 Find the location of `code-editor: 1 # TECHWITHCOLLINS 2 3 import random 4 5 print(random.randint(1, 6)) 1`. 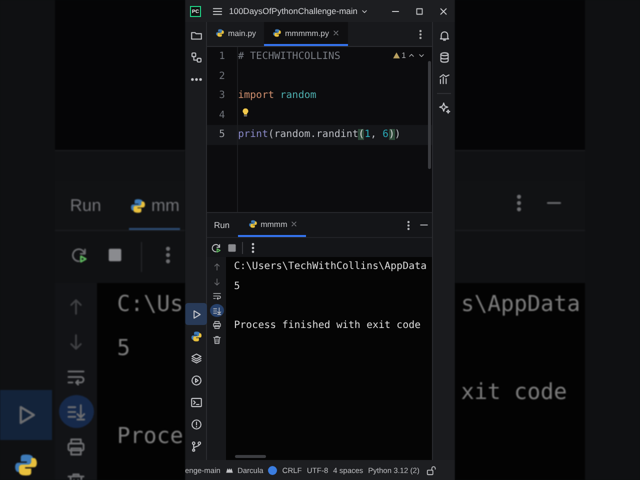

code-editor: 1 # TECHWITHCOLLINS 2 3 import random 4 5 print(random.randint(1, 6)) 1 is located at coordinates (319, 130).